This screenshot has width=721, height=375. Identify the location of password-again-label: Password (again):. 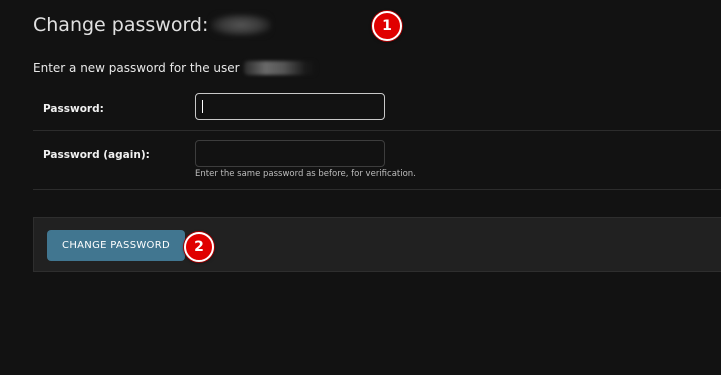
(96, 155).